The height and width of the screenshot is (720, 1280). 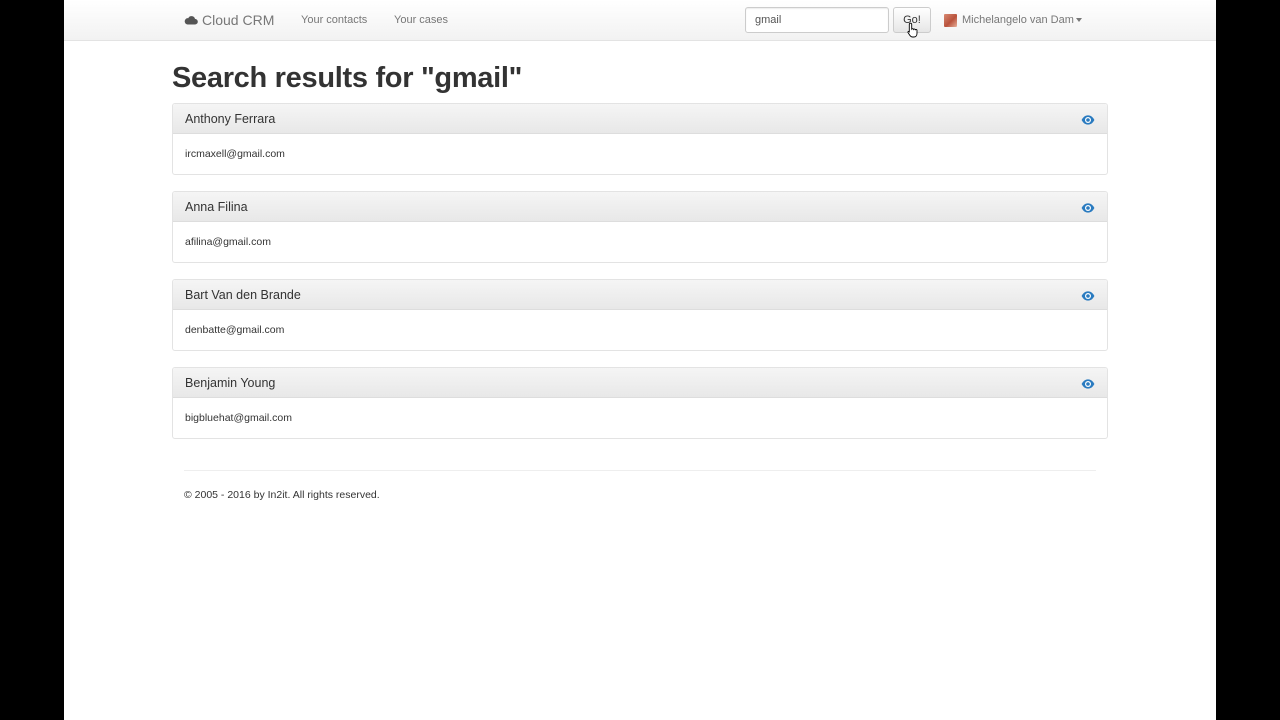 I want to click on result-panel: Anna Filina afilina@gmail.com, so click(x=640, y=227).